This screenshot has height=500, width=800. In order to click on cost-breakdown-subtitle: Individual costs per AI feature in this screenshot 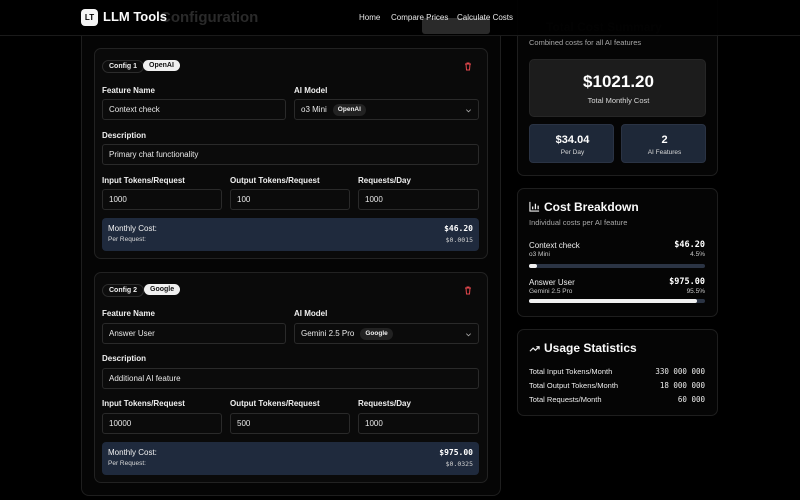, I will do `click(578, 222)`.